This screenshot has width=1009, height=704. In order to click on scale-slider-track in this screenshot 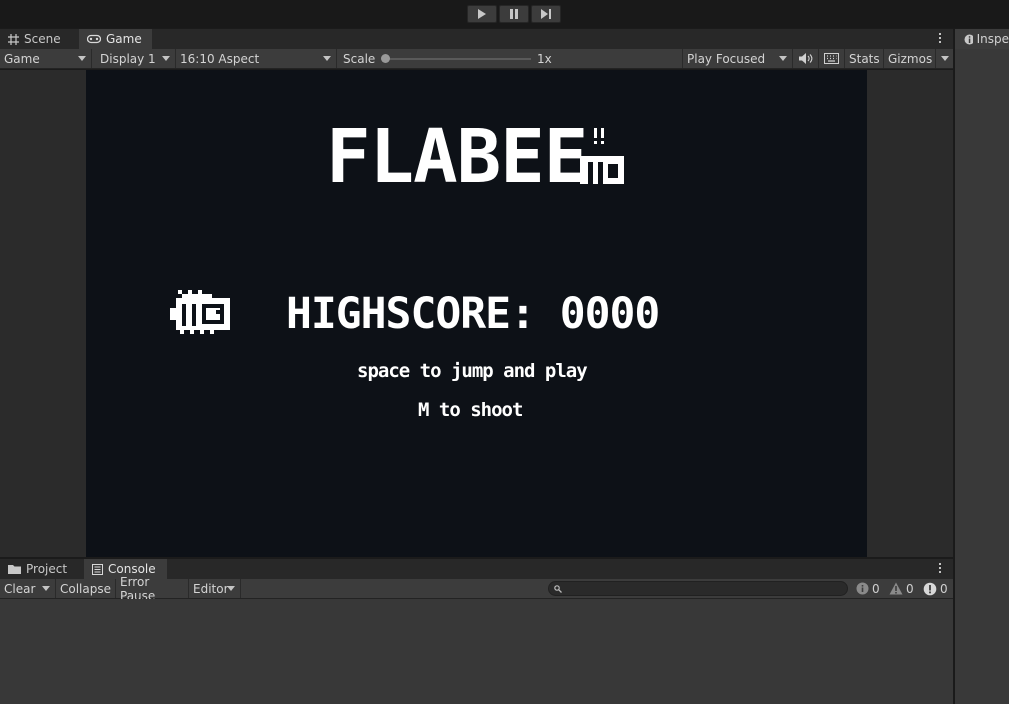, I will do `click(458, 59)`.